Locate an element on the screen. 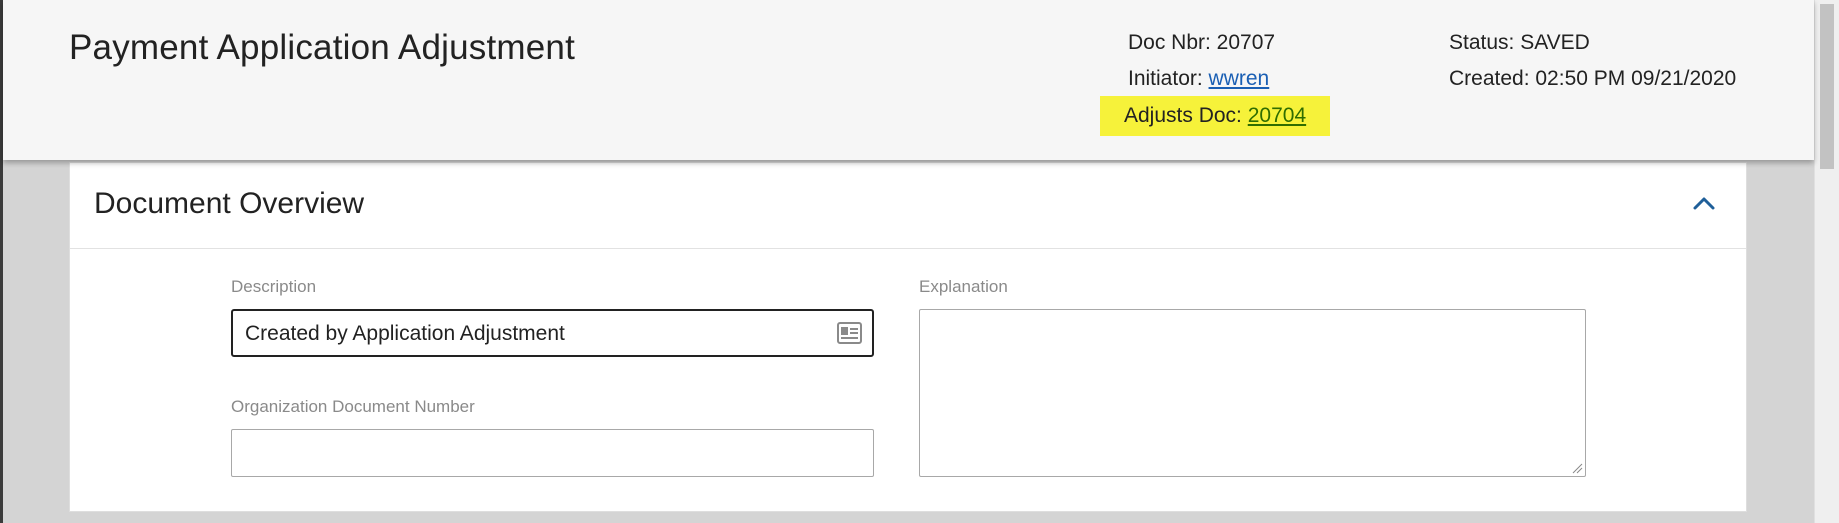 This screenshot has width=1839, height=523. description-input: Created by Application Adjustment is located at coordinates (552, 333).